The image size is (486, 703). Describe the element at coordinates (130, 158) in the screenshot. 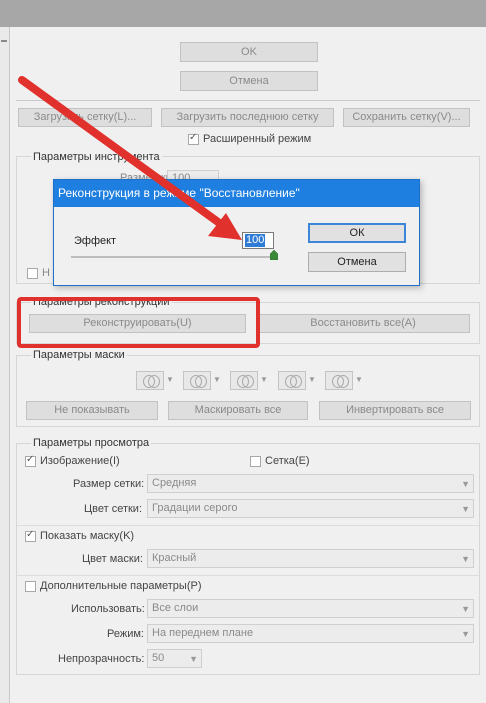

I see `annotation-arrow` at that location.